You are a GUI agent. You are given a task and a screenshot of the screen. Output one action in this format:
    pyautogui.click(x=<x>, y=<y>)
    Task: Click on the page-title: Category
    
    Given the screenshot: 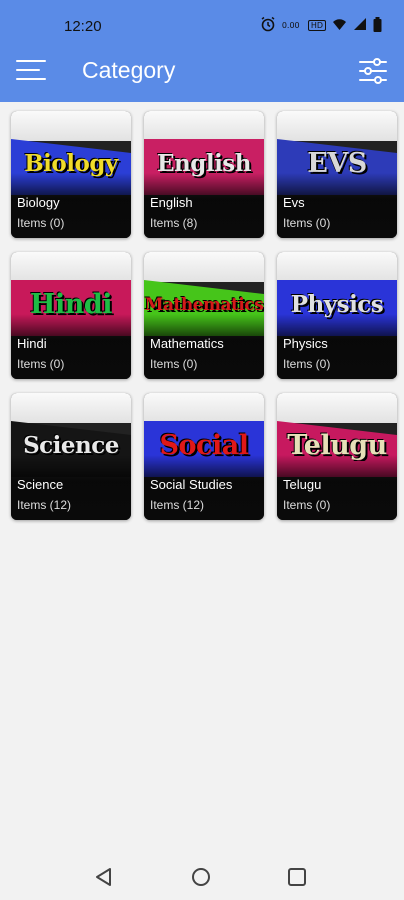 What is the action you would take?
    pyautogui.click(x=129, y=70)
    